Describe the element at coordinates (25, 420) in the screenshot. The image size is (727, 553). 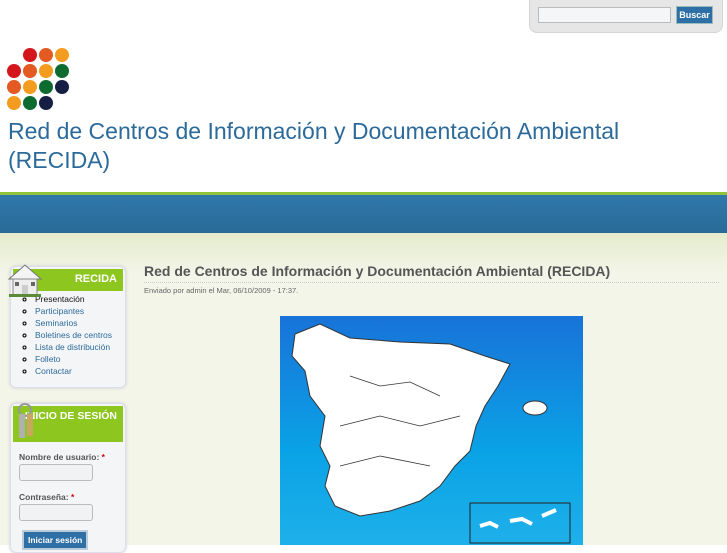
I see `keys-icon` at that location.